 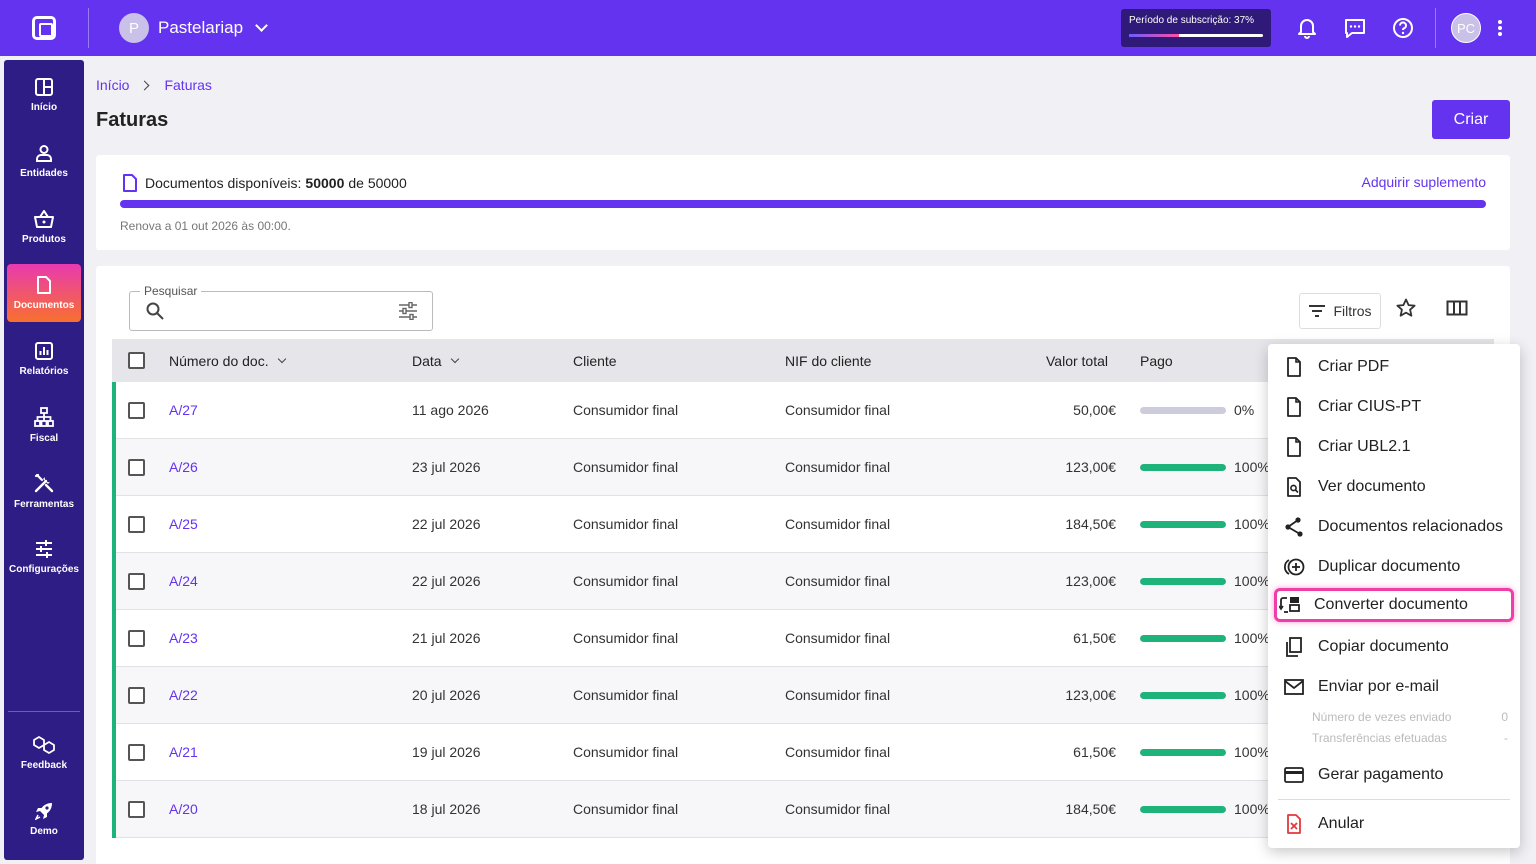 What do you see at coordinates (44, 548) in the screenshot?
I see `sliders-icon` at bounding box center [44, 548].